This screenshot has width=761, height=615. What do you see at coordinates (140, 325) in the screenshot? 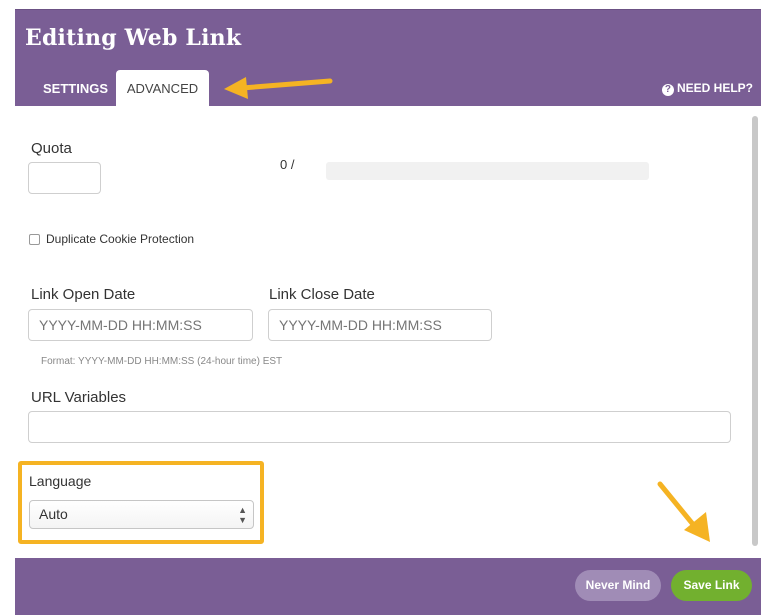
I see `link-open-date-input` at bounding box center [140, 325].